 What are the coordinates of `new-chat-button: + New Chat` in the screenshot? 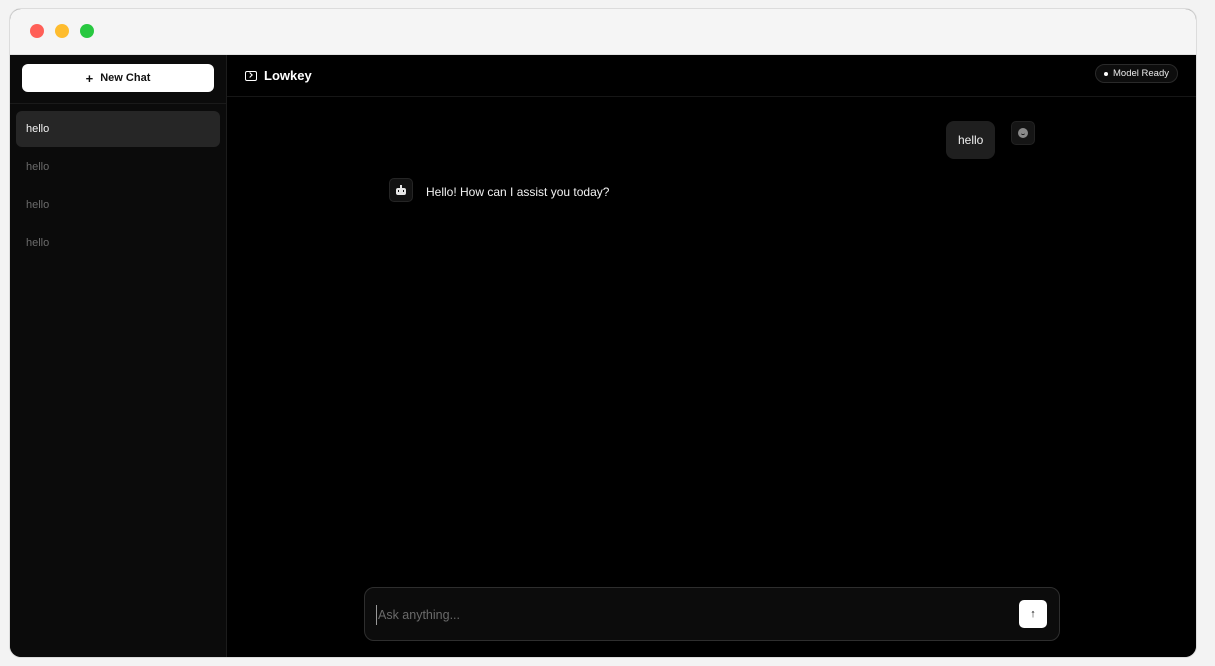 It's located at (118, 78).